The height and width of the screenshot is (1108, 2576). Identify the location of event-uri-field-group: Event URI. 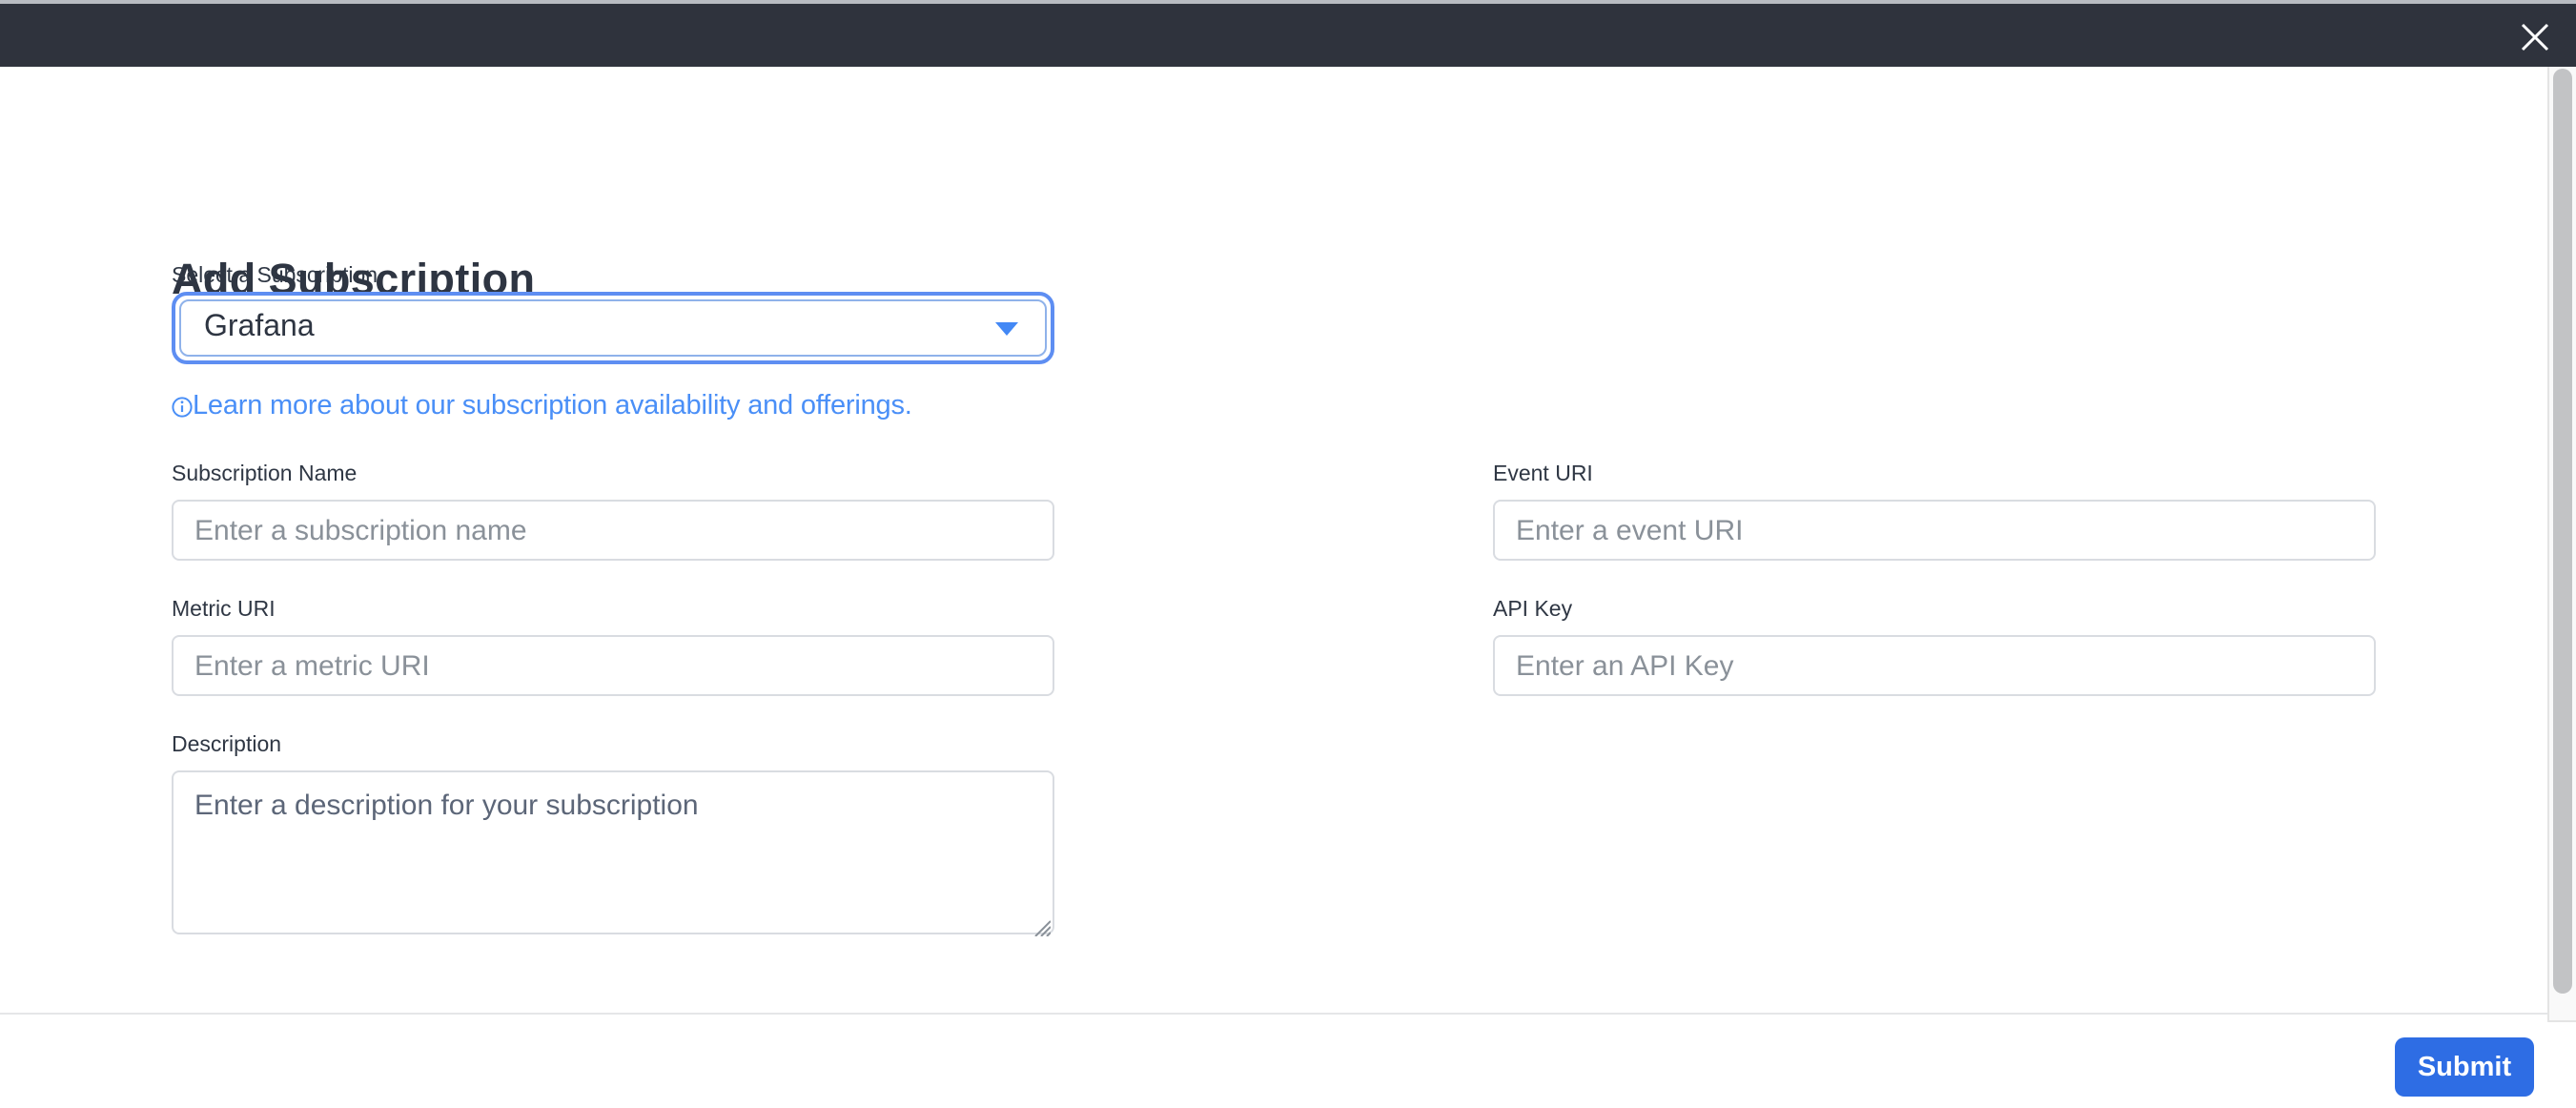
(1935, 512).